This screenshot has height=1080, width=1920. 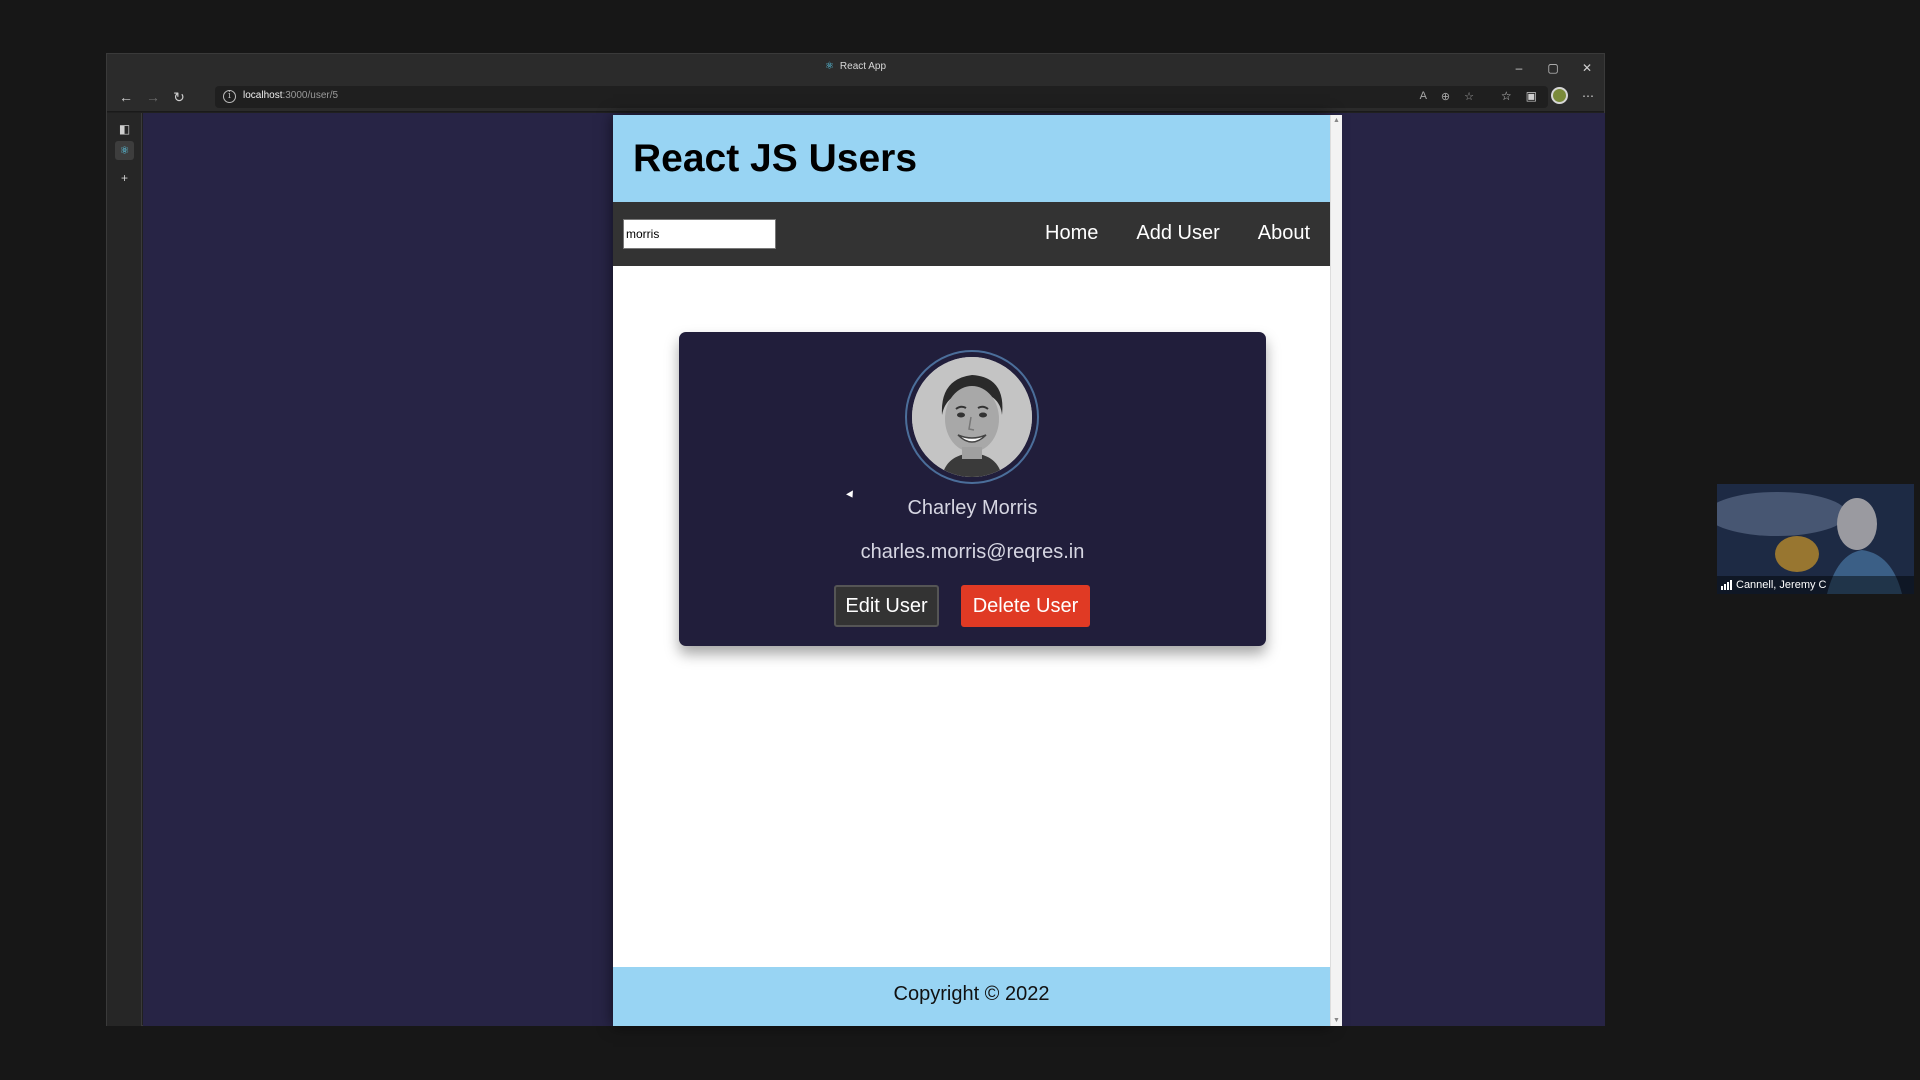 I want to click on participant-caption: Cannell, Jeremy C, so click(x=1815, y=585).